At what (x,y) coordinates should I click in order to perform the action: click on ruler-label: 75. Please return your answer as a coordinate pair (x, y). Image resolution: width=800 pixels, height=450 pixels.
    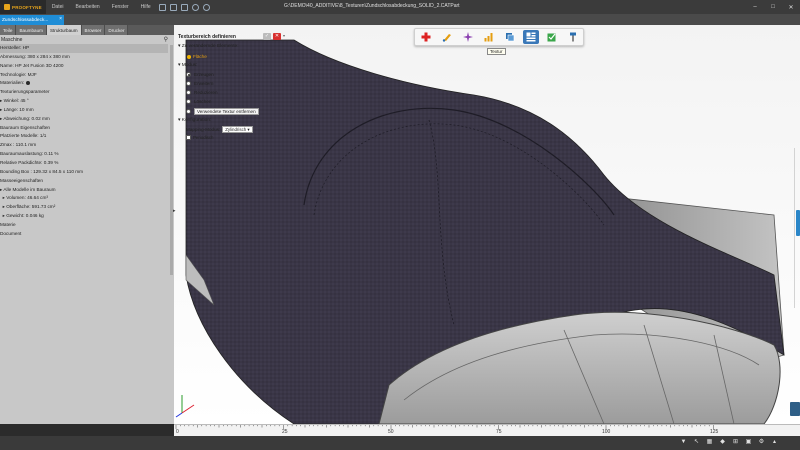
    Looking at the image, I should click on (499, 432).